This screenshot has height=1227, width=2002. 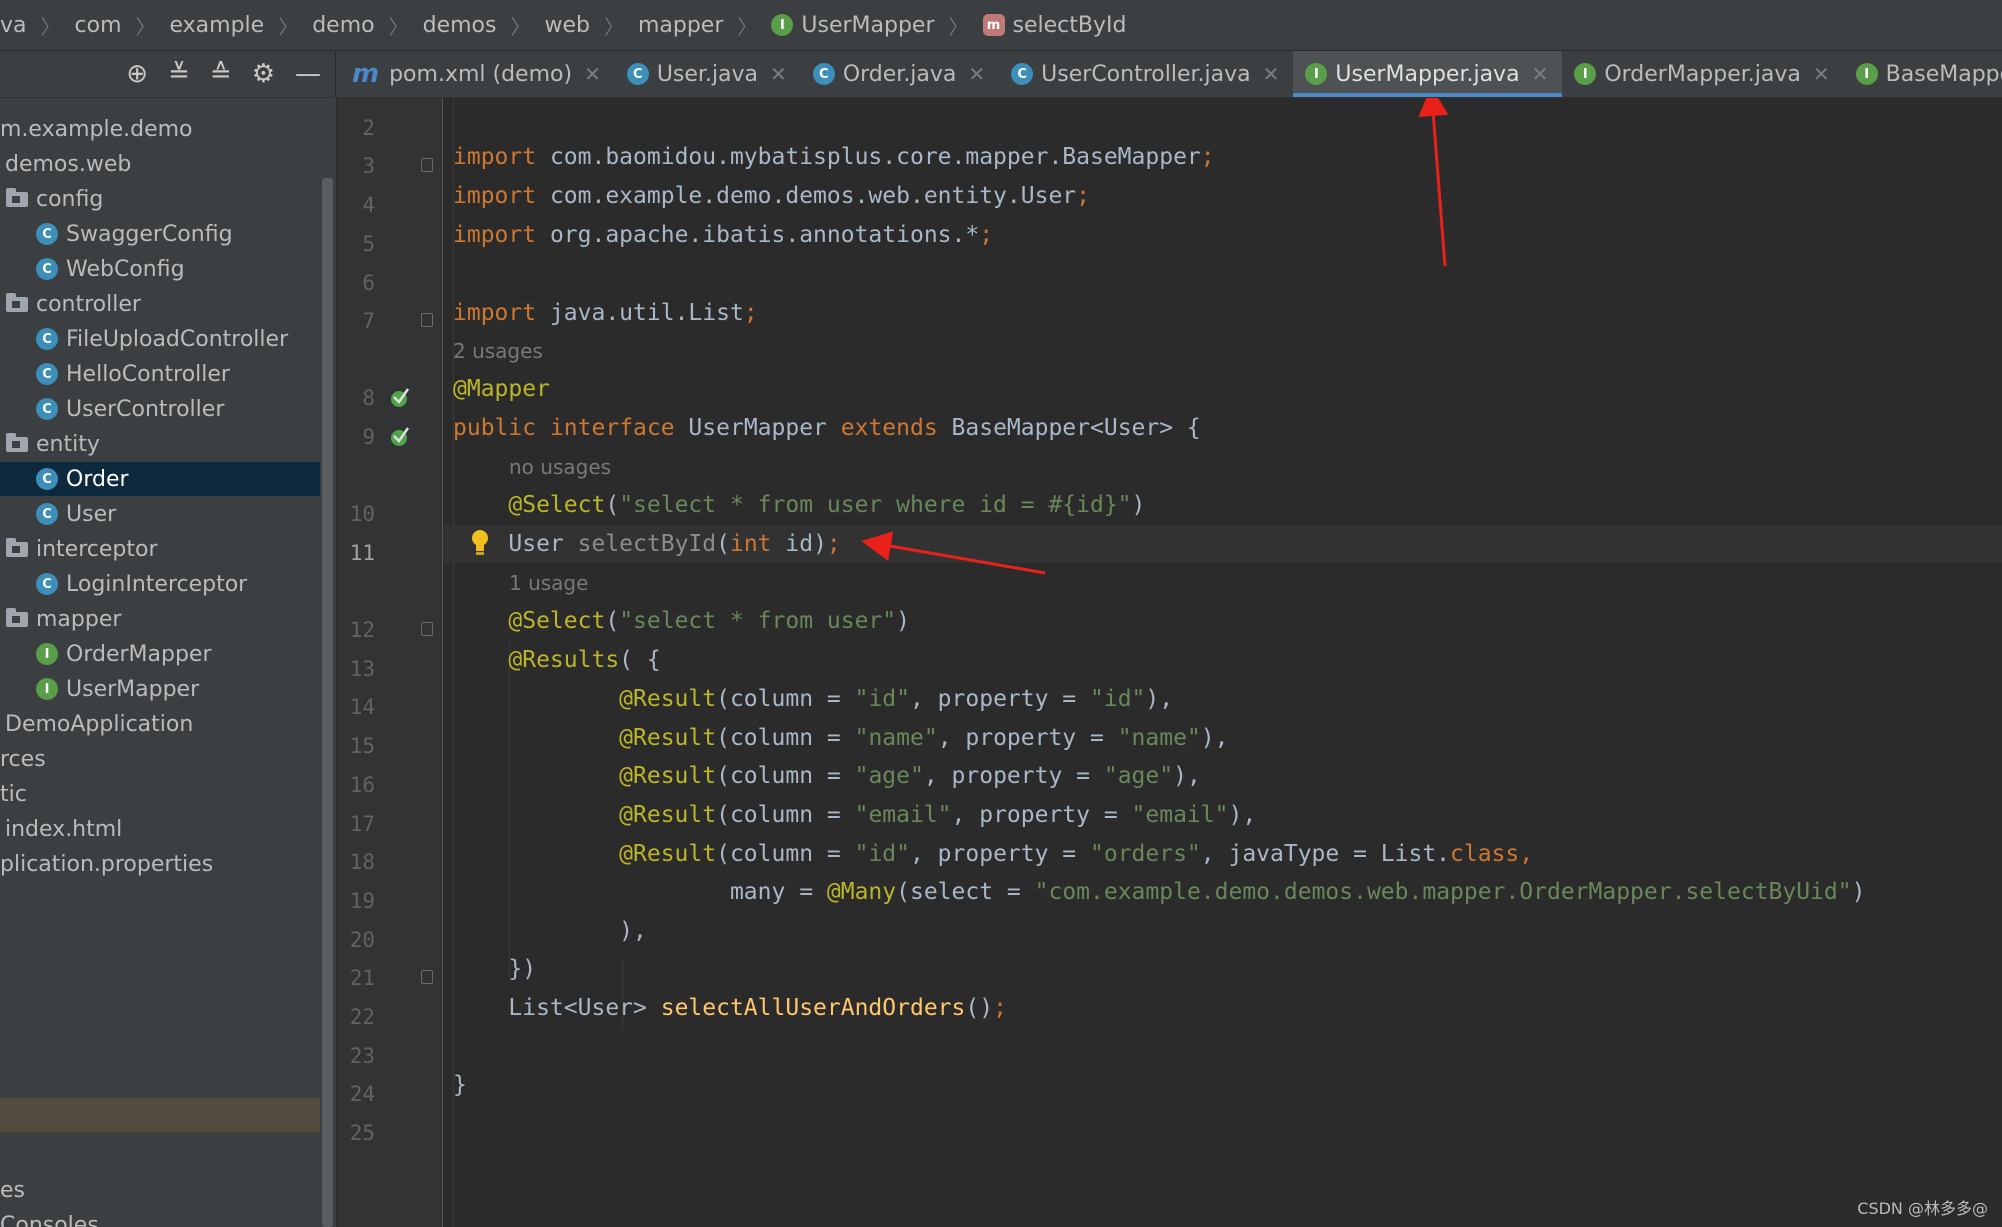 I want to click on tree-item: C Order, so click(x=160, y=479).